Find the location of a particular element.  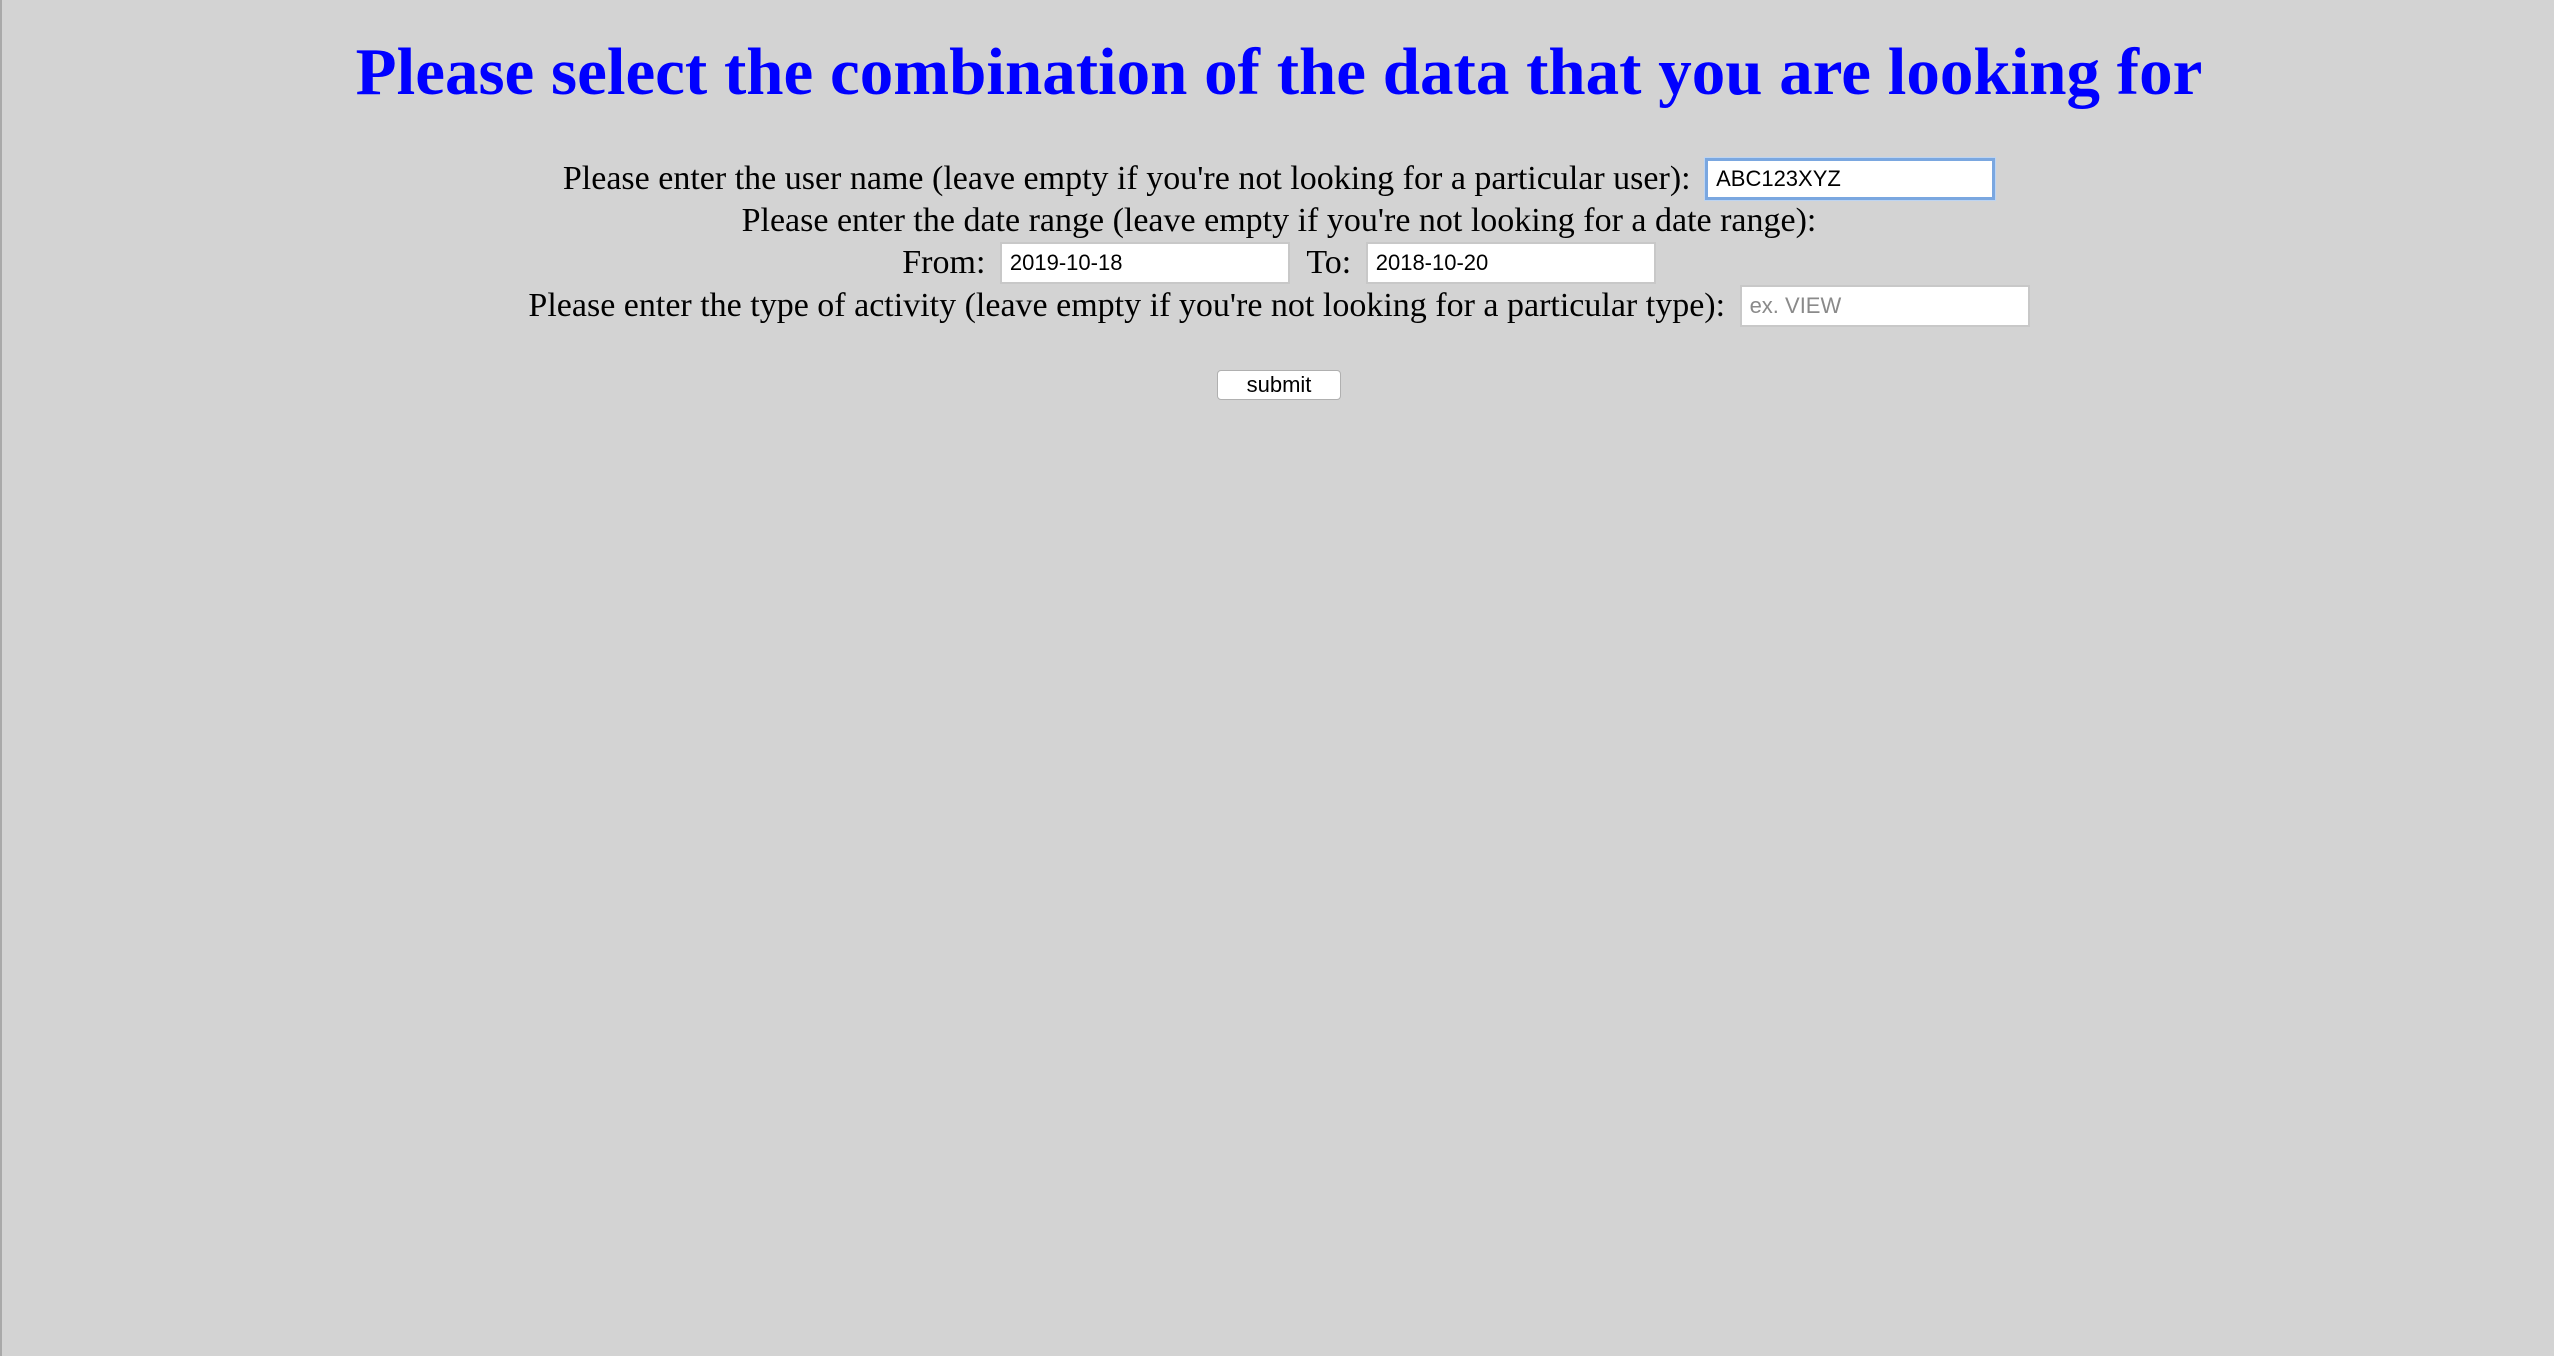

user-name-input is located at coordinates (1850, 179).